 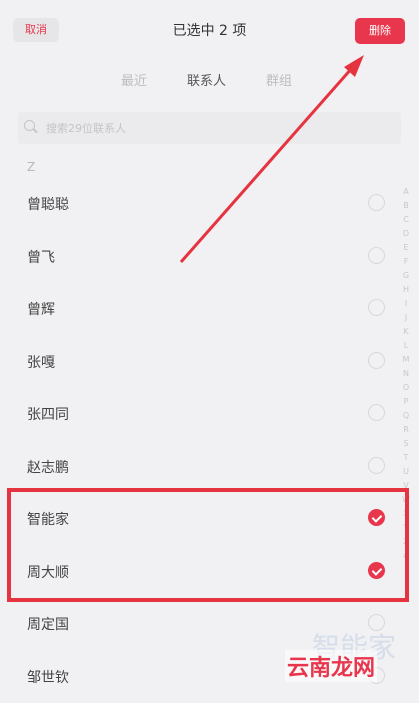 I want to click on watermark-site: 云南龙网, so click(x=331, y=666).